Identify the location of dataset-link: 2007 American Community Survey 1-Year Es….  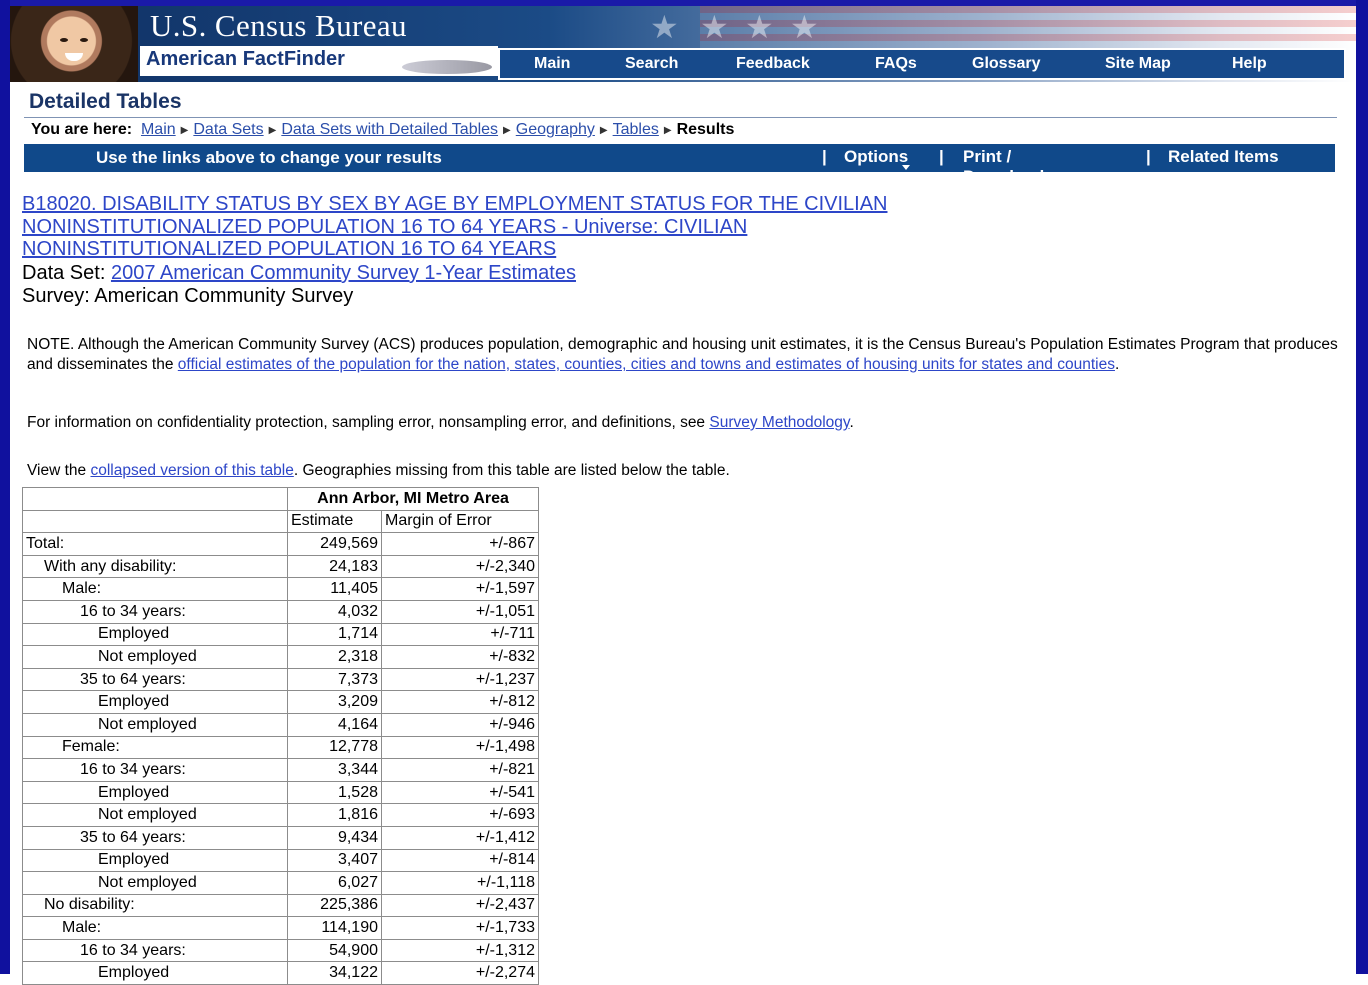
(343, 273).